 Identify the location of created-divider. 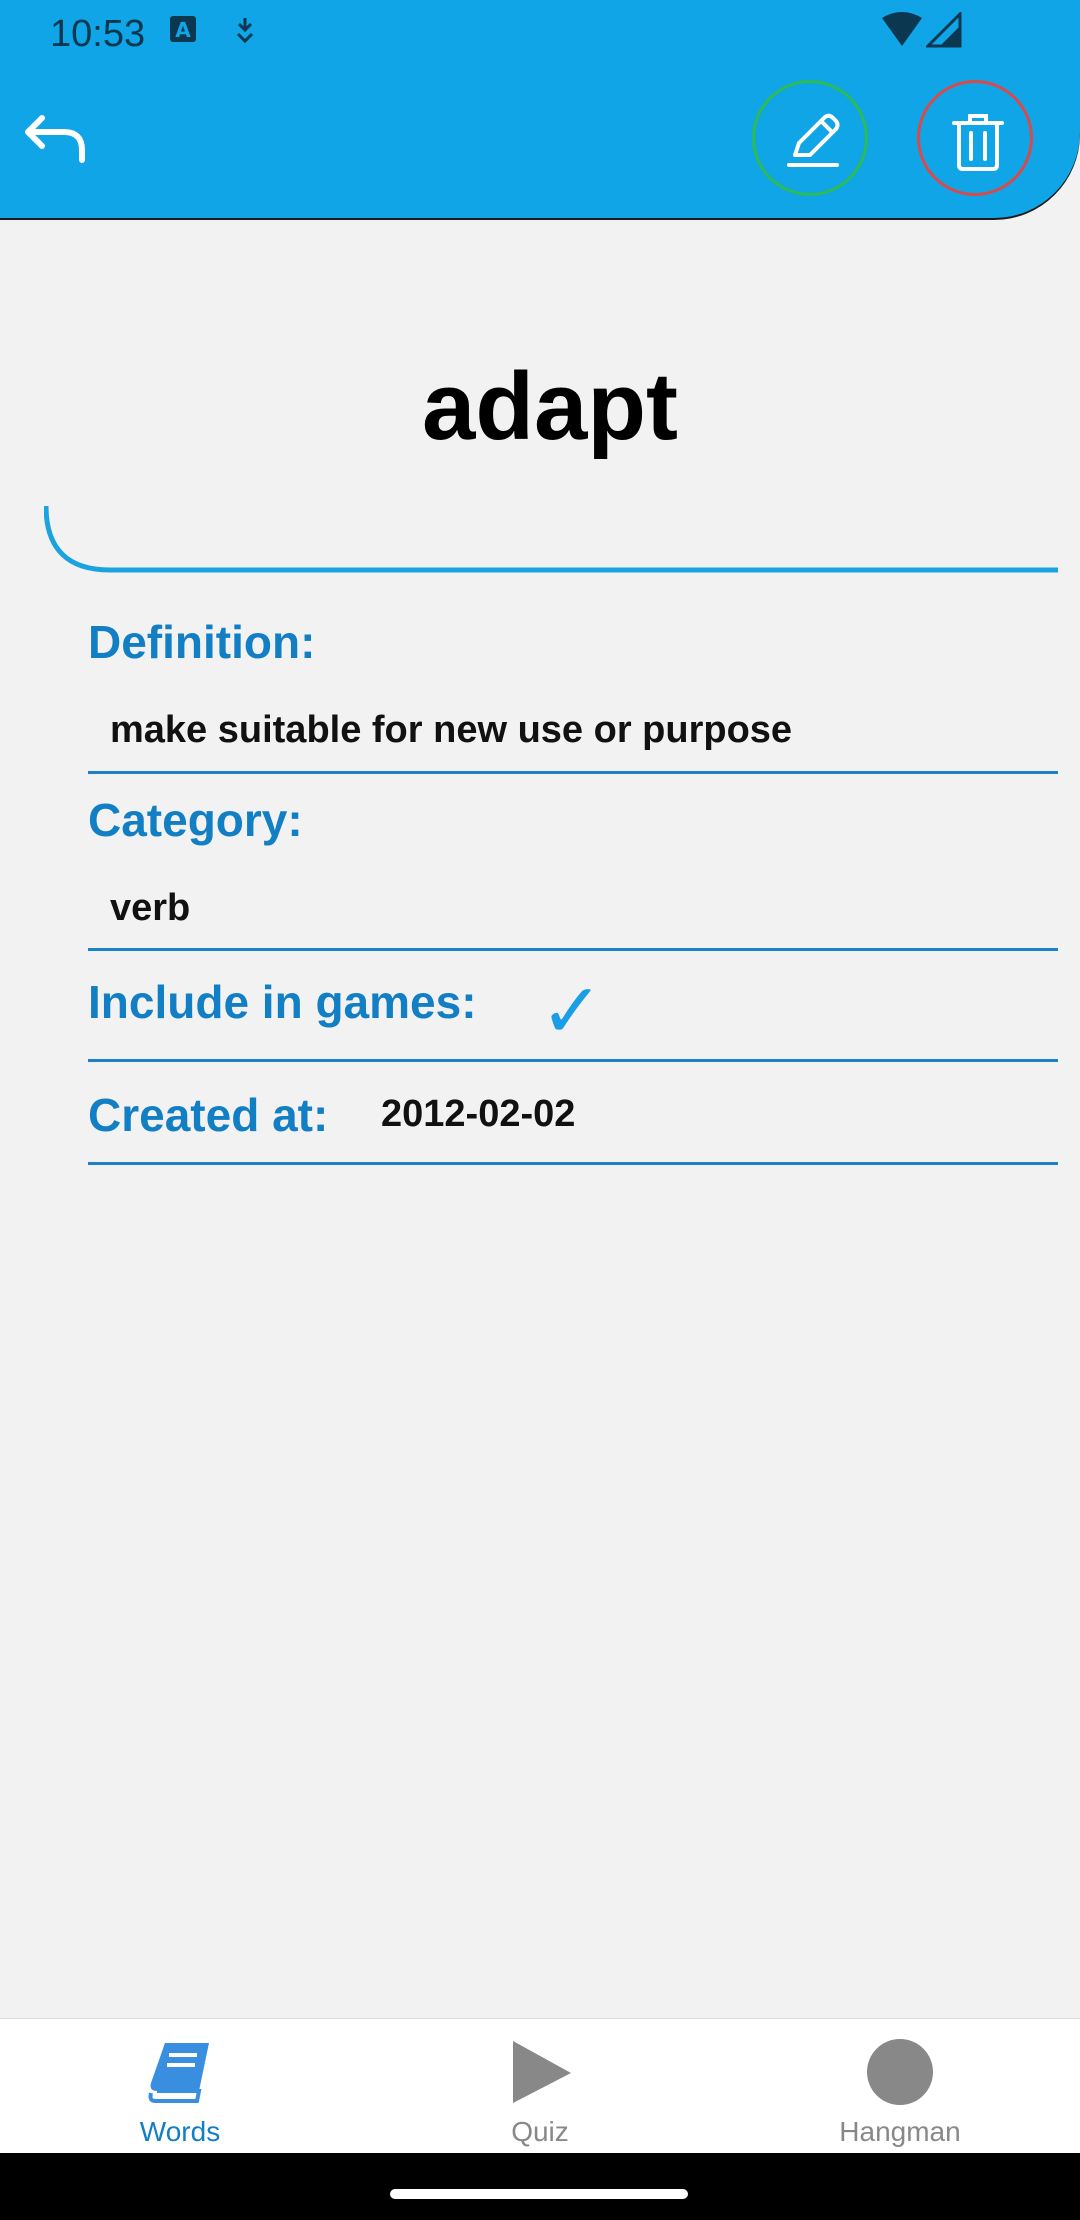
(573, 1163).